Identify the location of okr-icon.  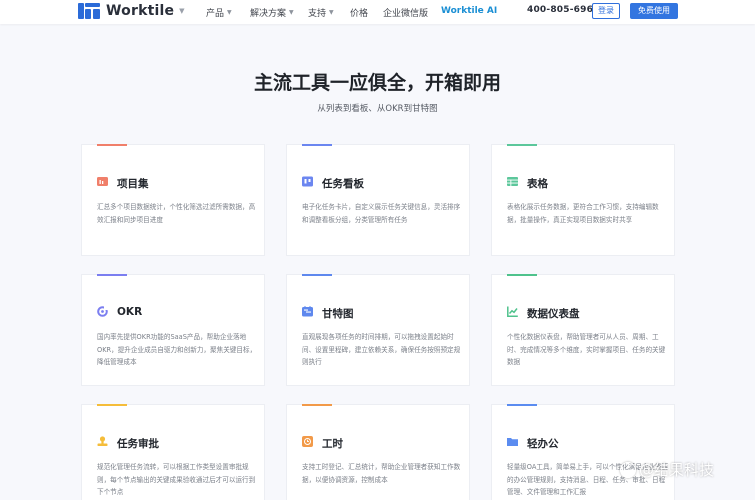
(102, 311).